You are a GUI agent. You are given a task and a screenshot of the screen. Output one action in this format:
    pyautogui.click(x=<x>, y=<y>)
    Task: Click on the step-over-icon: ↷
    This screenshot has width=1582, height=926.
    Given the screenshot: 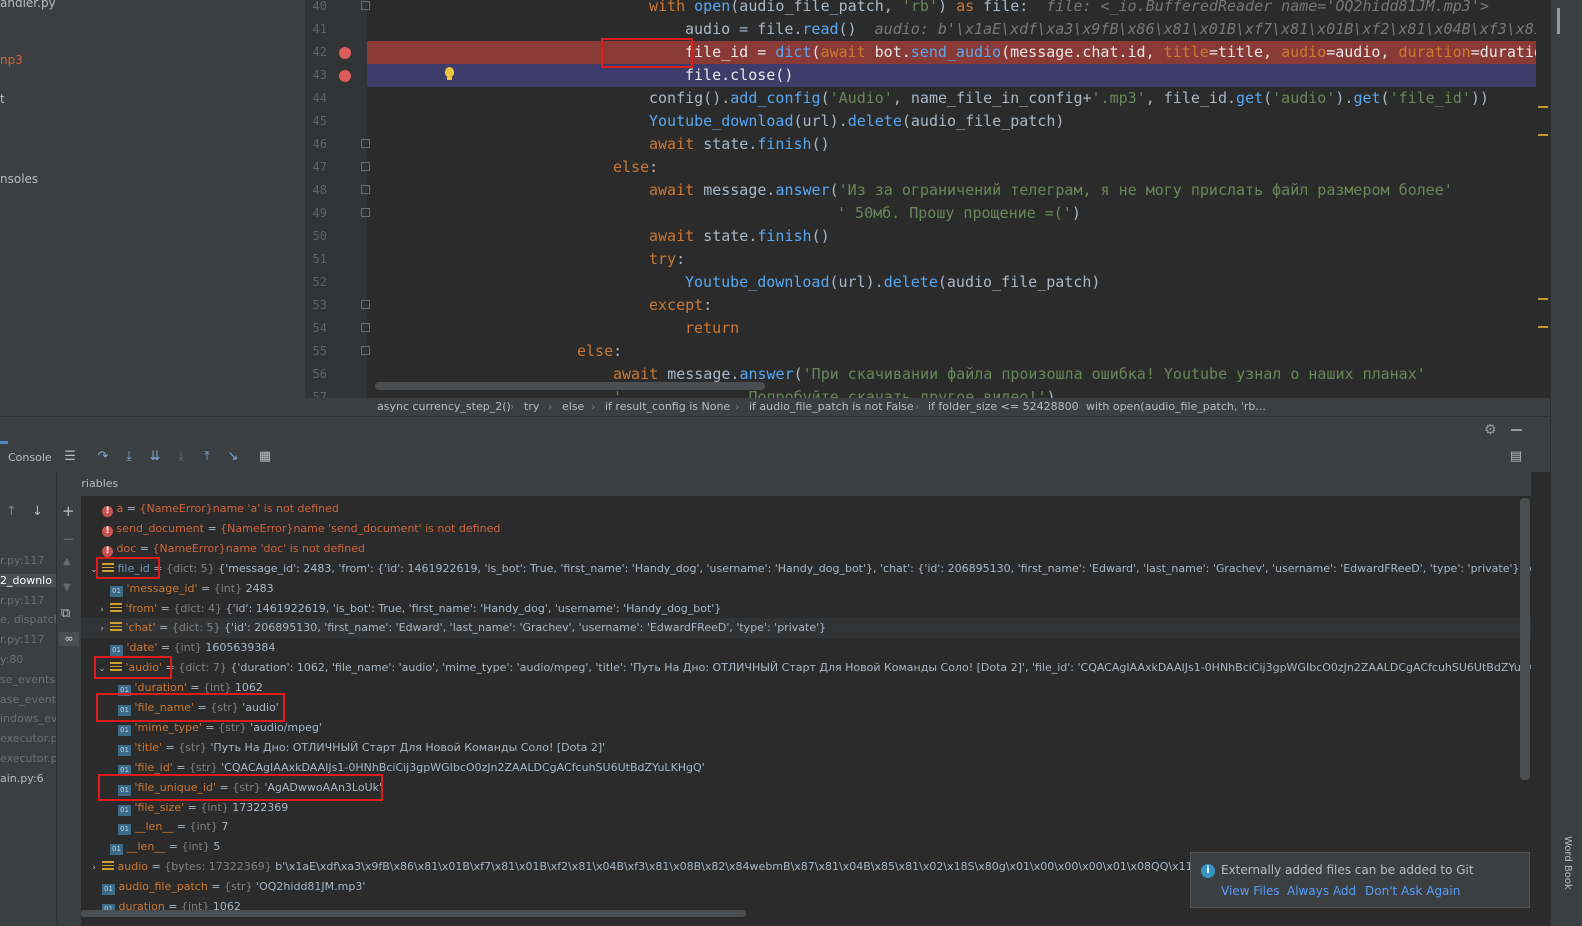 What is the action you would take?
    pyautogui.click(x=103, y=457)
    